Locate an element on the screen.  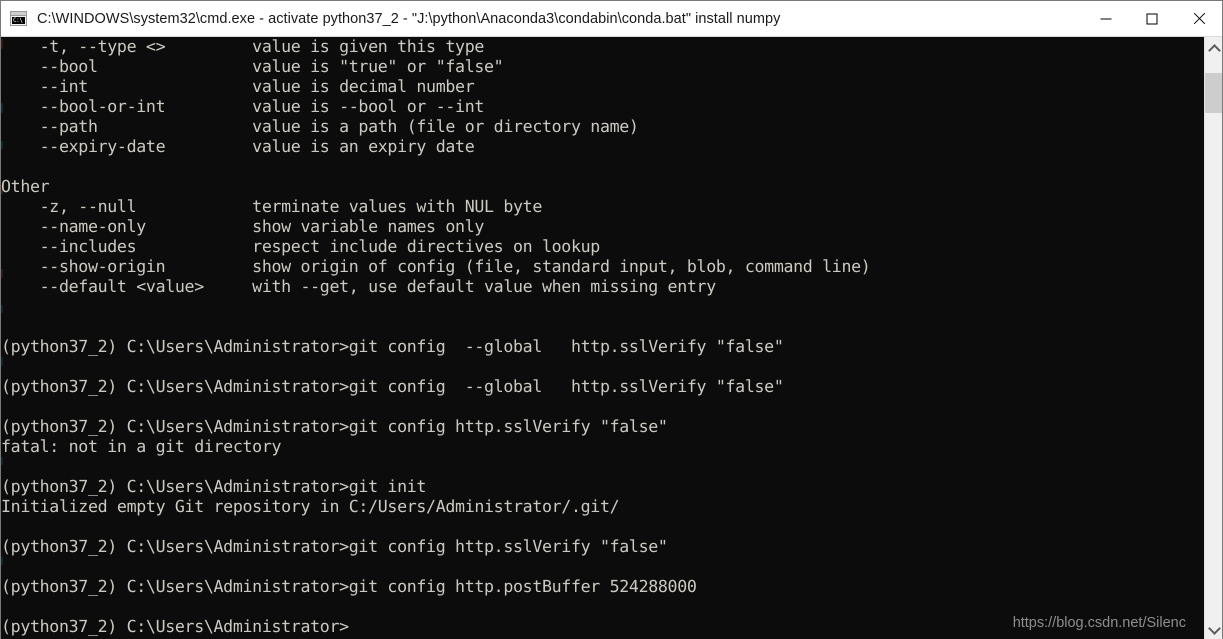
scroll-down-arrow is located at coordinates (1213, 628).